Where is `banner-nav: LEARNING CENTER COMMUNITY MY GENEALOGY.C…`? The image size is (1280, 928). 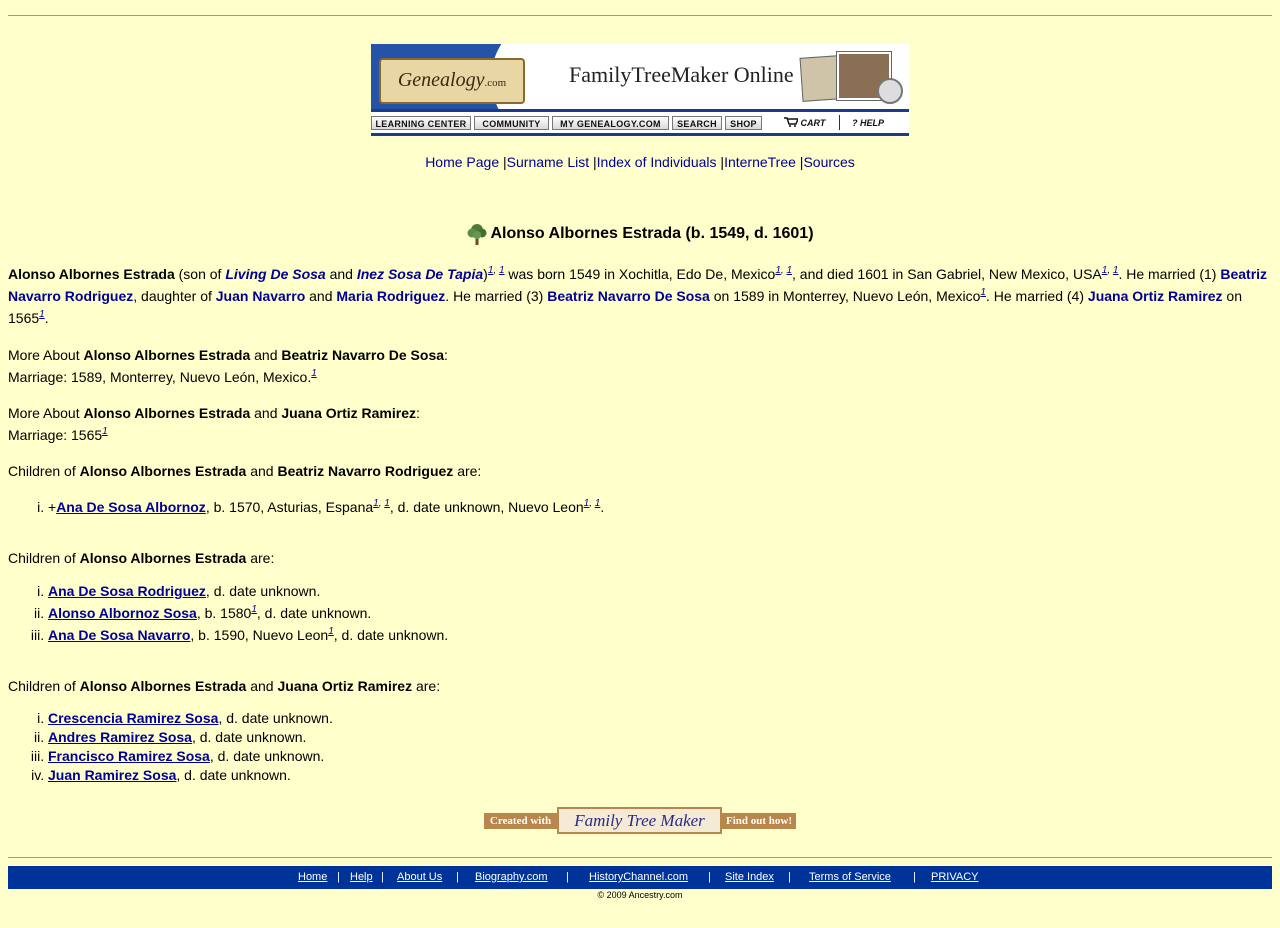 banner-nav: LEARNING CENTER COMMUNITY MY GENEALOGY.C… is located at coordinates (640, 124).